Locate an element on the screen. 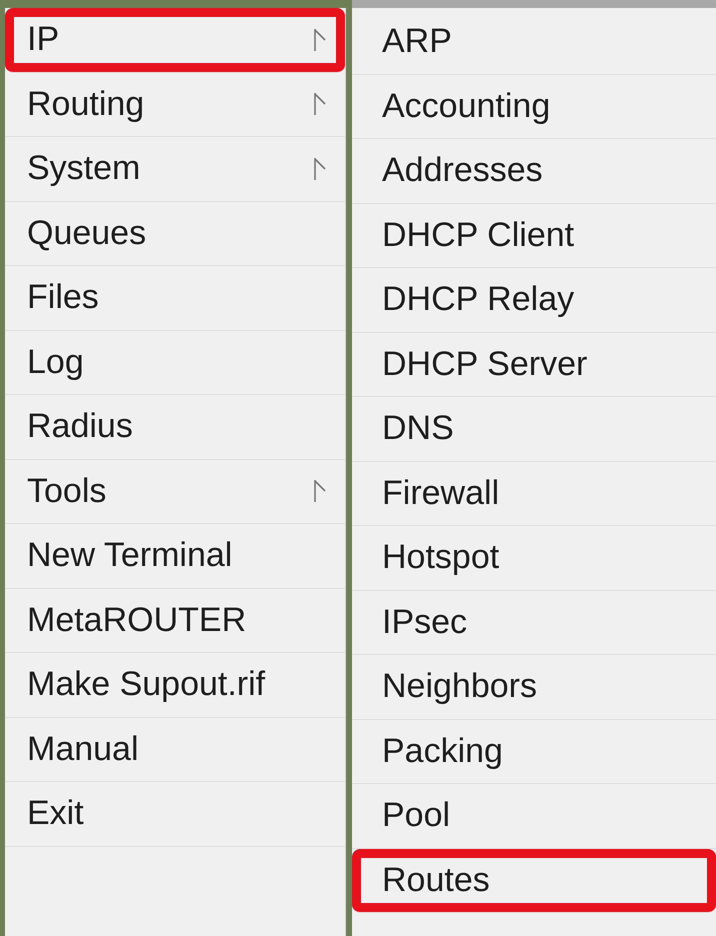 The image size is (716, 936). submenu-item: Routes is located at coordinates (534, 880).